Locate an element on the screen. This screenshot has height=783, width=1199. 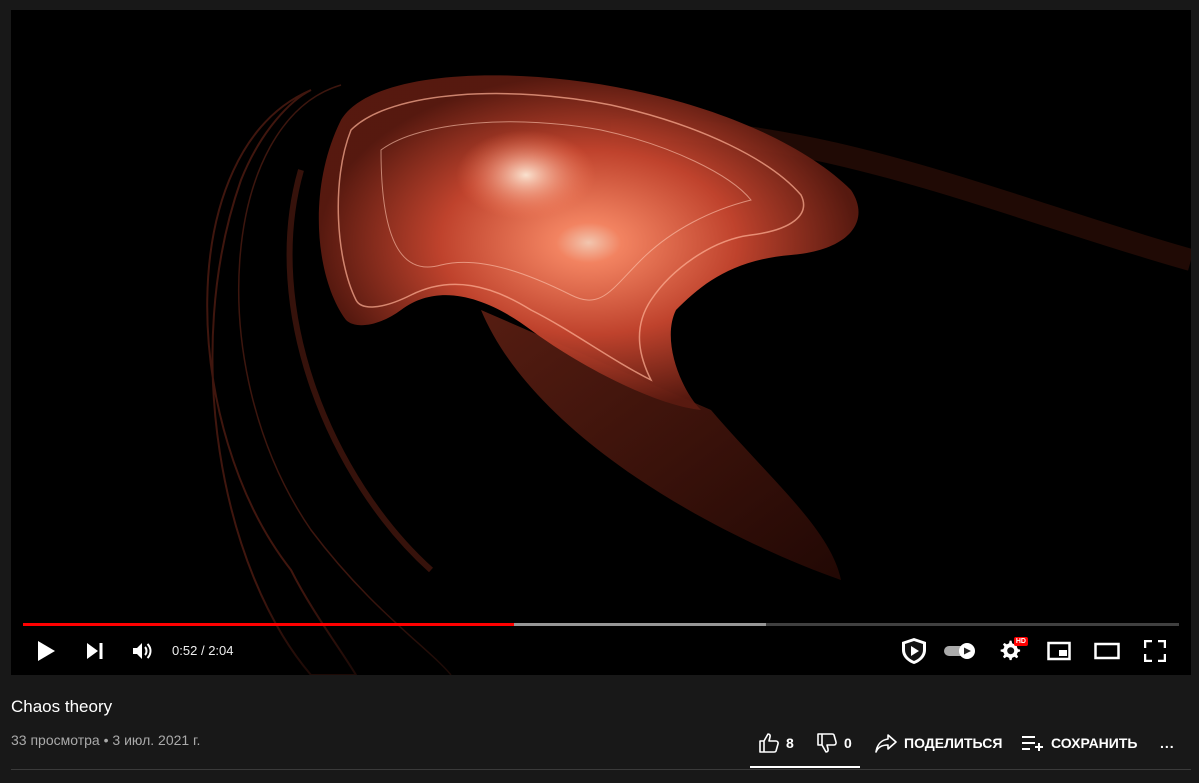
settings-button: HD is located at coordinates (1013, 651).